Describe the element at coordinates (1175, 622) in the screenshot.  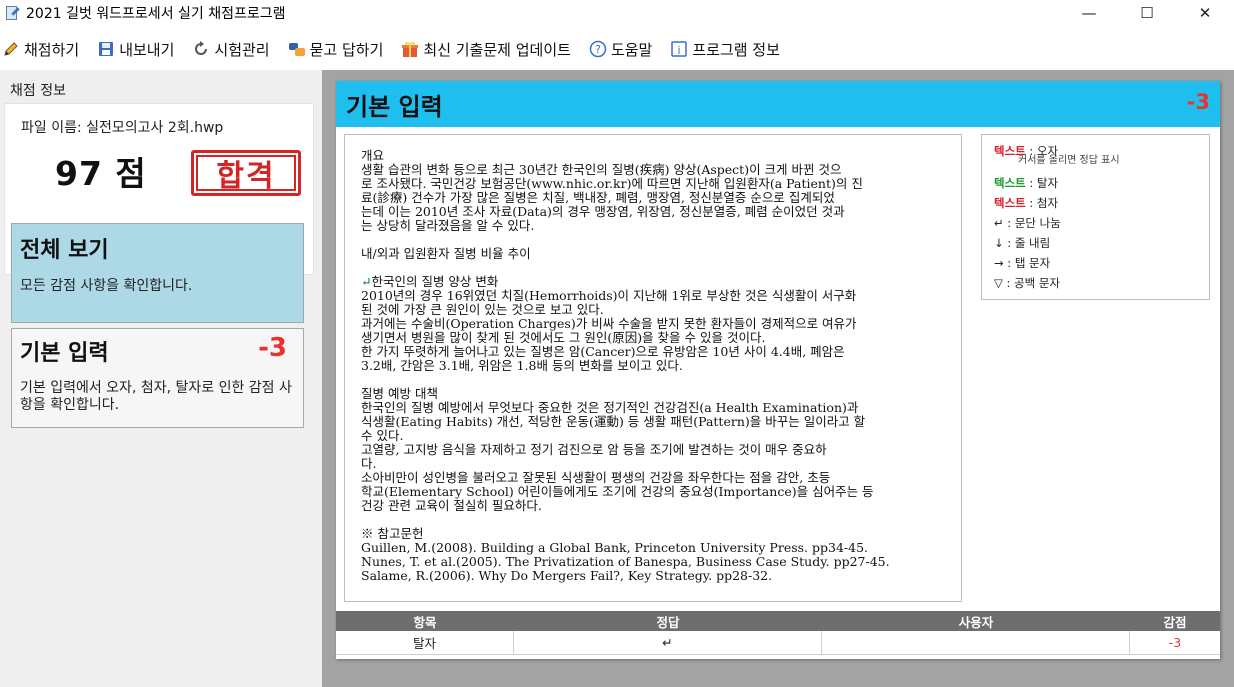
I see `column-header-deduction: 감점` at that location.